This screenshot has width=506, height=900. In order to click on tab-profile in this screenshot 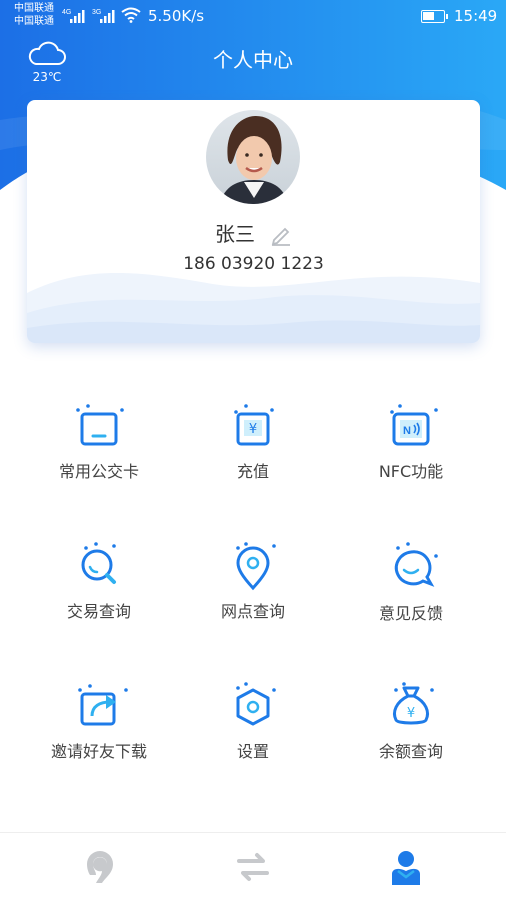, I will do `click(406, 867)`.